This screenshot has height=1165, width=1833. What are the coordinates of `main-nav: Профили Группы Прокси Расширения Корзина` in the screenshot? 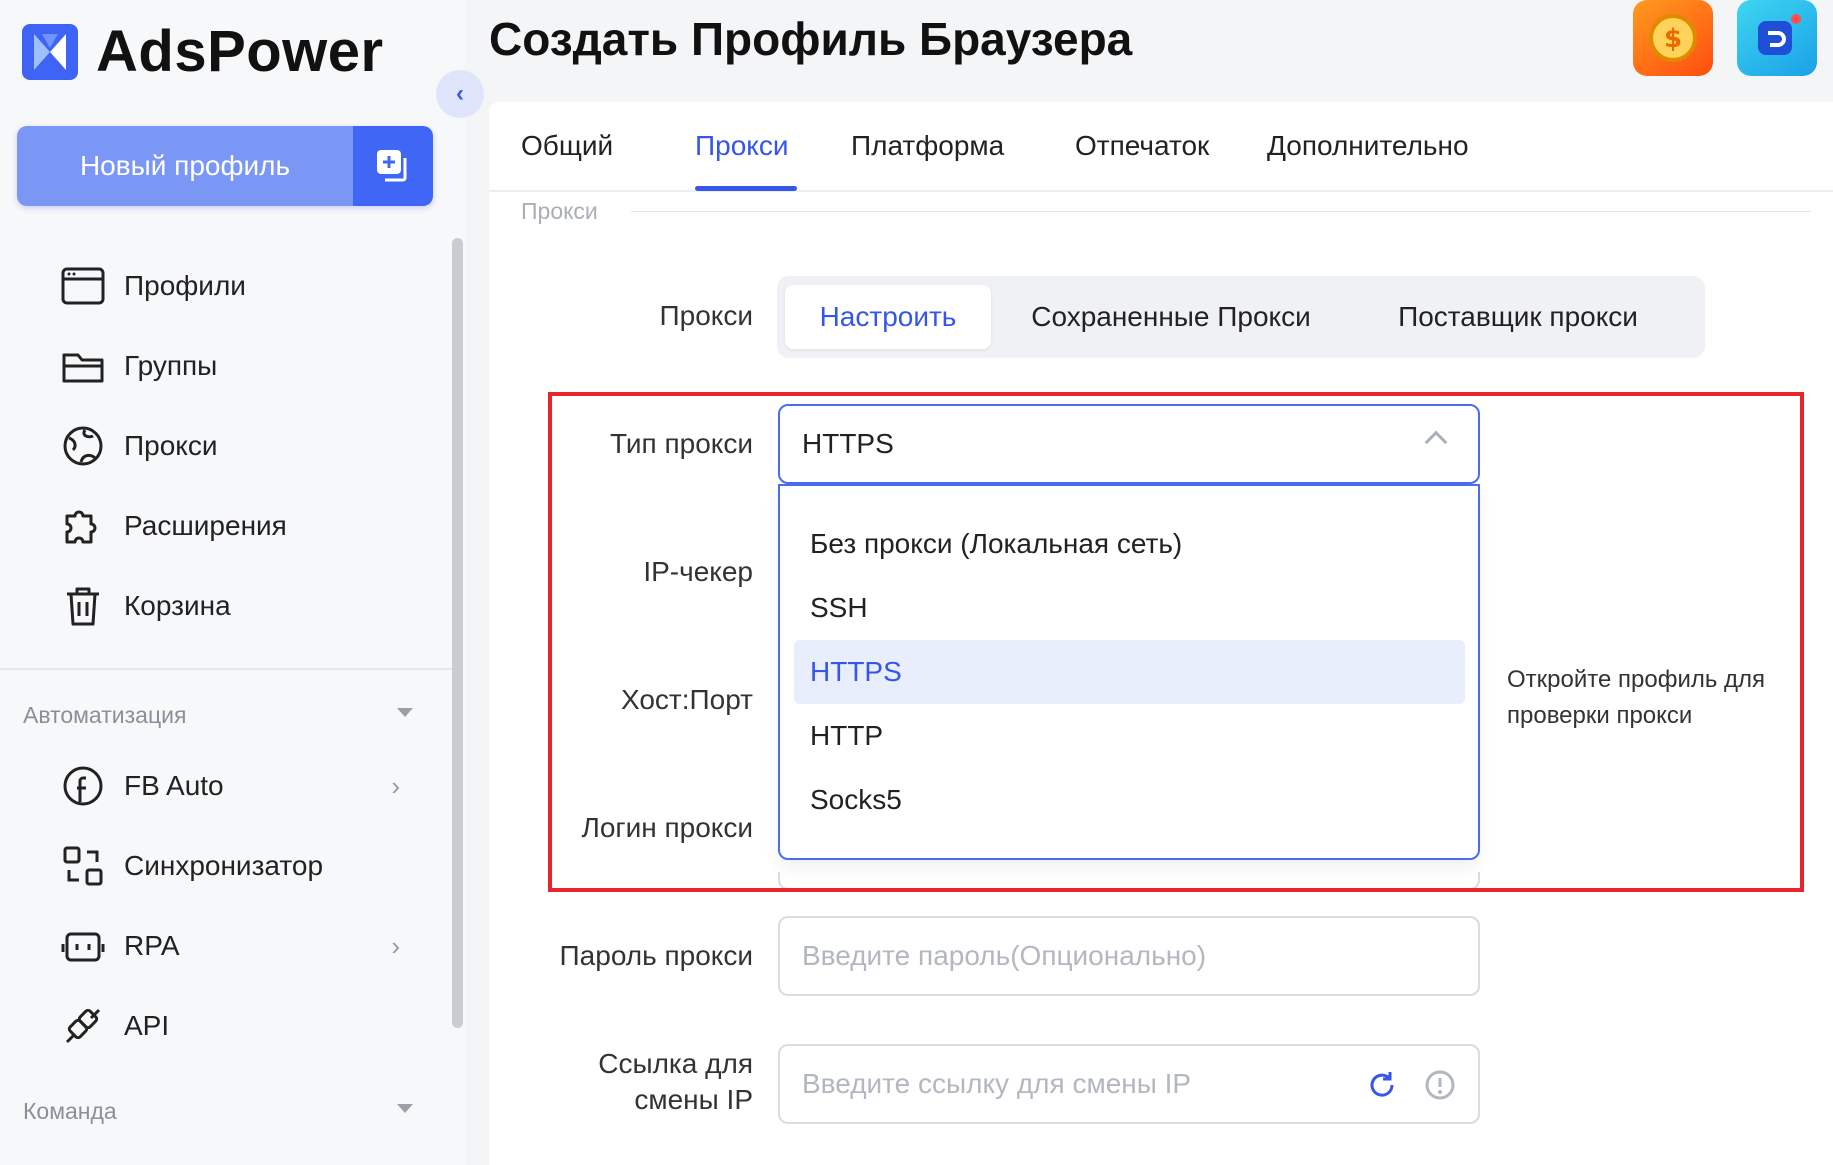 It's located at (220, 446).